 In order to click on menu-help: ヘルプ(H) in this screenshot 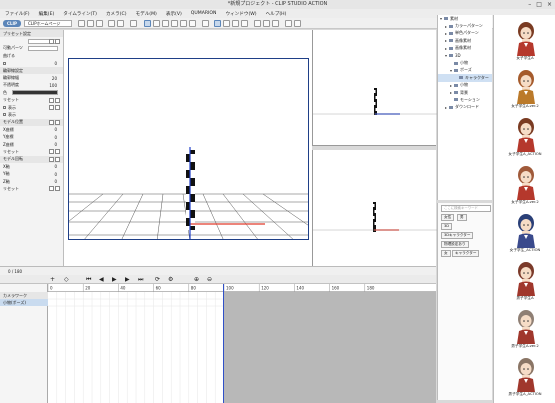, I will do `click(276, 14)`.